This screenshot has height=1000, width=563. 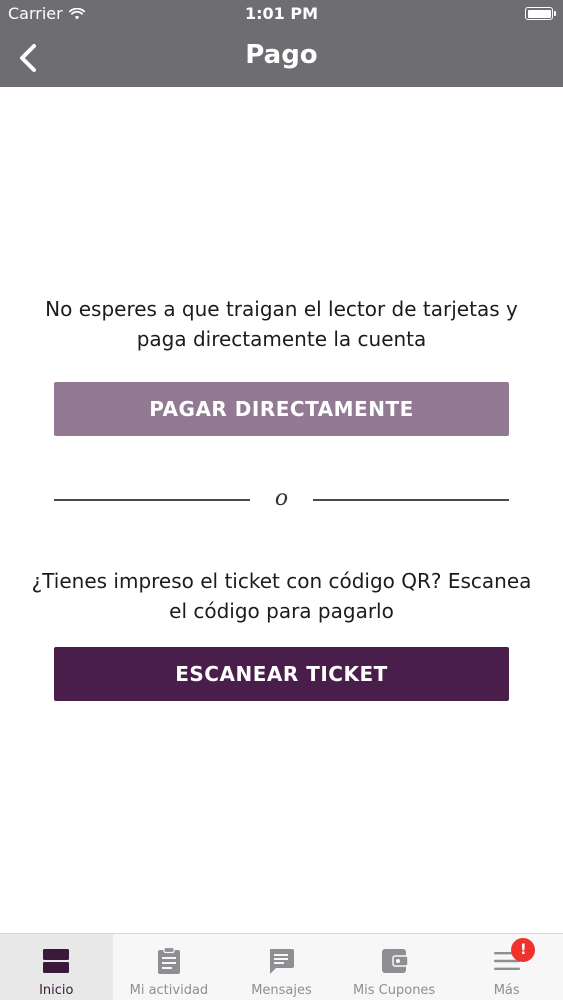 I want to click on tab-mis-cupones: Mis Cupones, so click(x=394, y=967).